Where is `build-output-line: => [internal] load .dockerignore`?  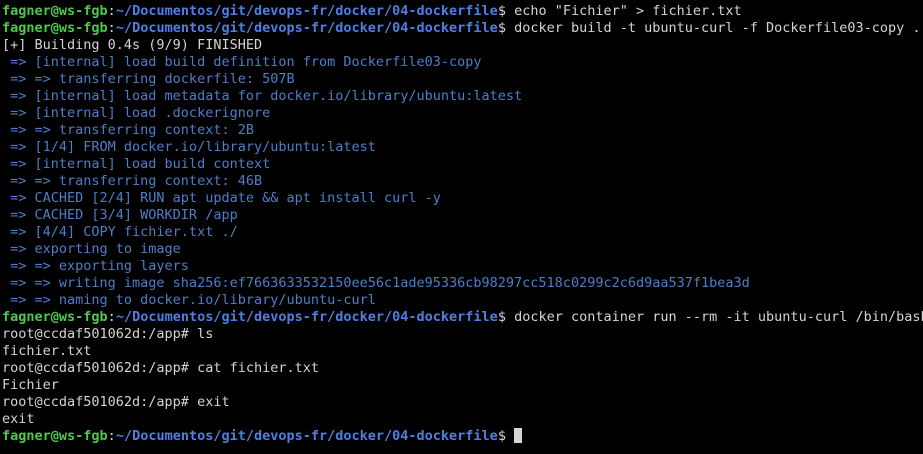 build-output-line: => [internal] load .dockerignore is located at coordinates (462, 113).